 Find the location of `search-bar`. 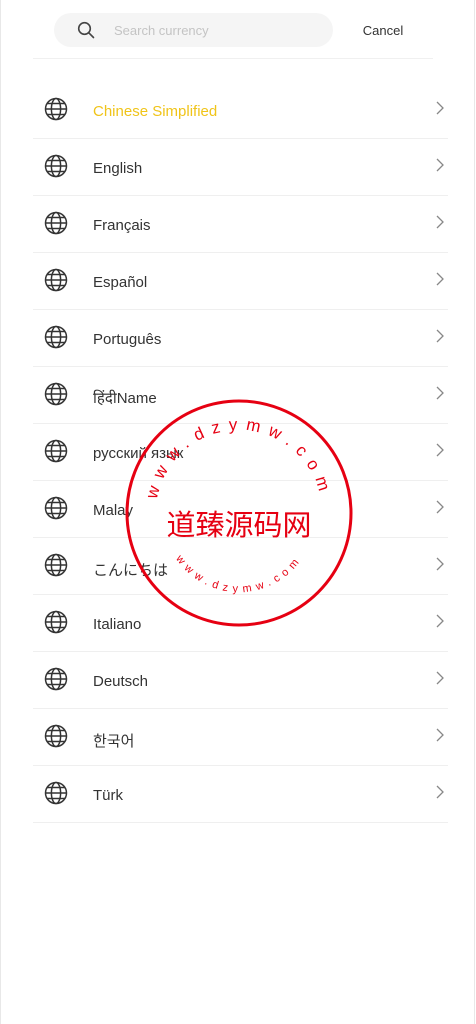

search-bar is located at coordinates (193, 30).